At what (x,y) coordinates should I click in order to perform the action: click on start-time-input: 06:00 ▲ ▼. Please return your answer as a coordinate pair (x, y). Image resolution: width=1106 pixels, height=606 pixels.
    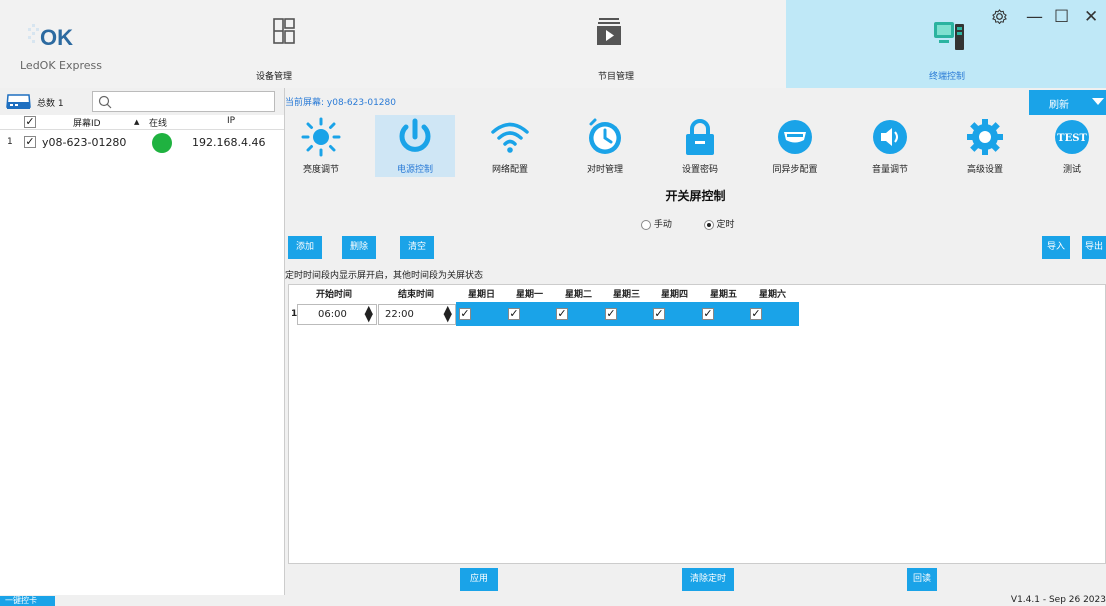
    Looking at the image, I should click on (337, 314).